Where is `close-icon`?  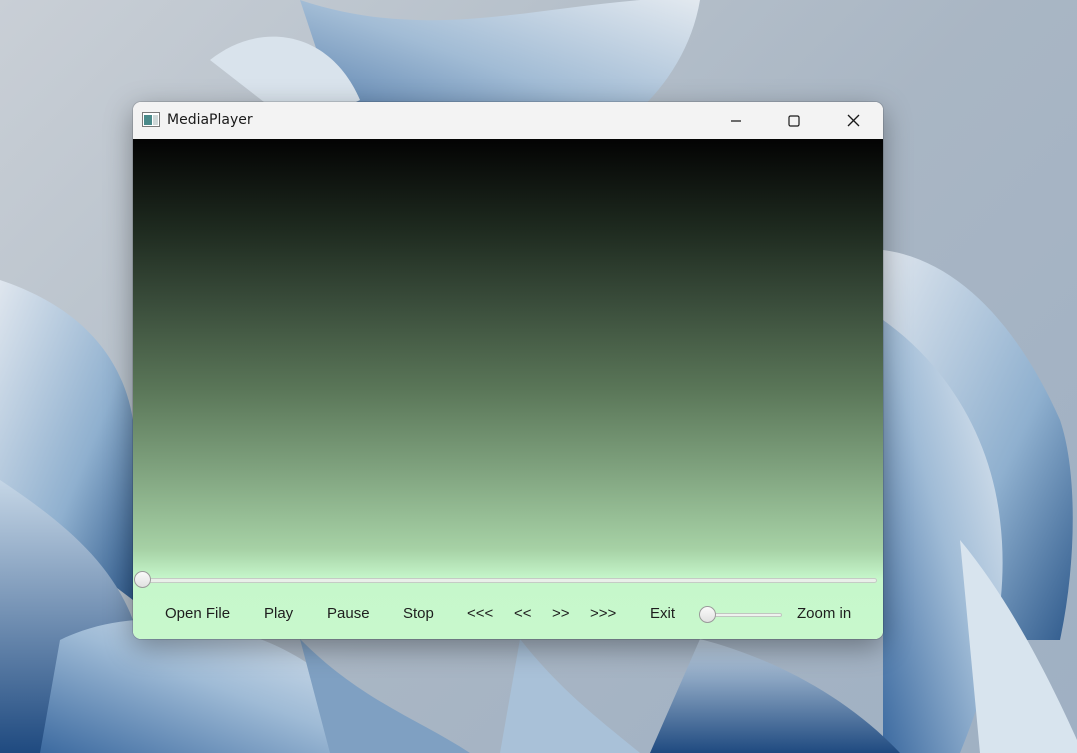 close-icon is located at coordinates (853, 120).